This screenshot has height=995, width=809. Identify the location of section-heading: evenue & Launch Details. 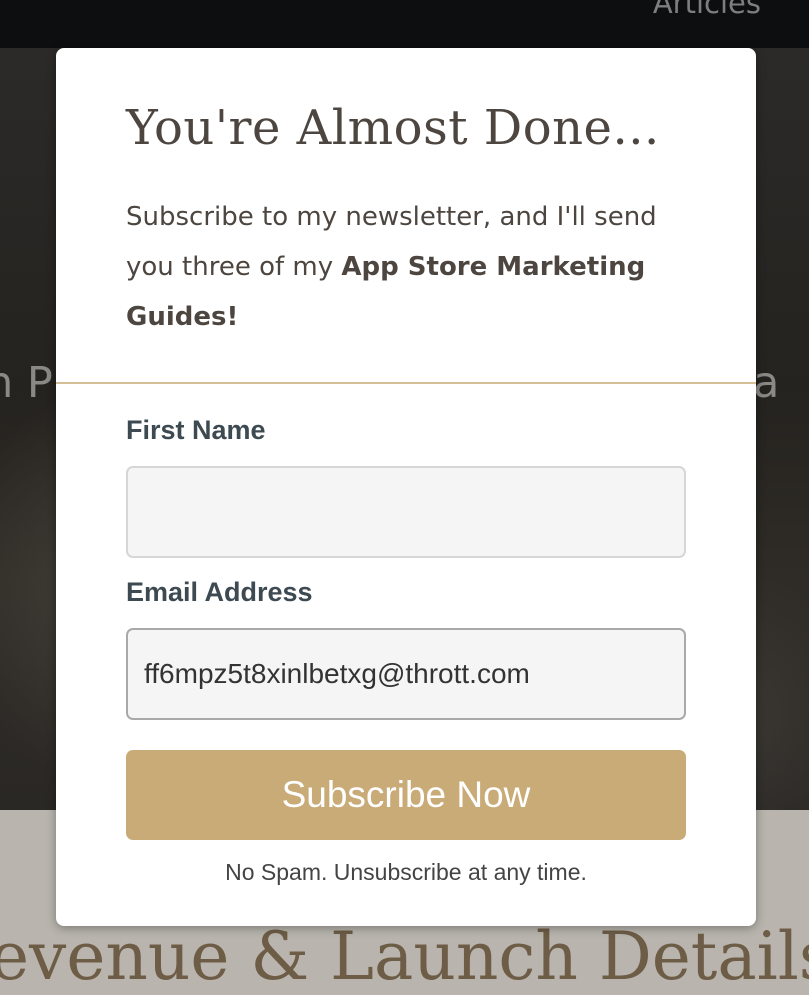
(404, 956).